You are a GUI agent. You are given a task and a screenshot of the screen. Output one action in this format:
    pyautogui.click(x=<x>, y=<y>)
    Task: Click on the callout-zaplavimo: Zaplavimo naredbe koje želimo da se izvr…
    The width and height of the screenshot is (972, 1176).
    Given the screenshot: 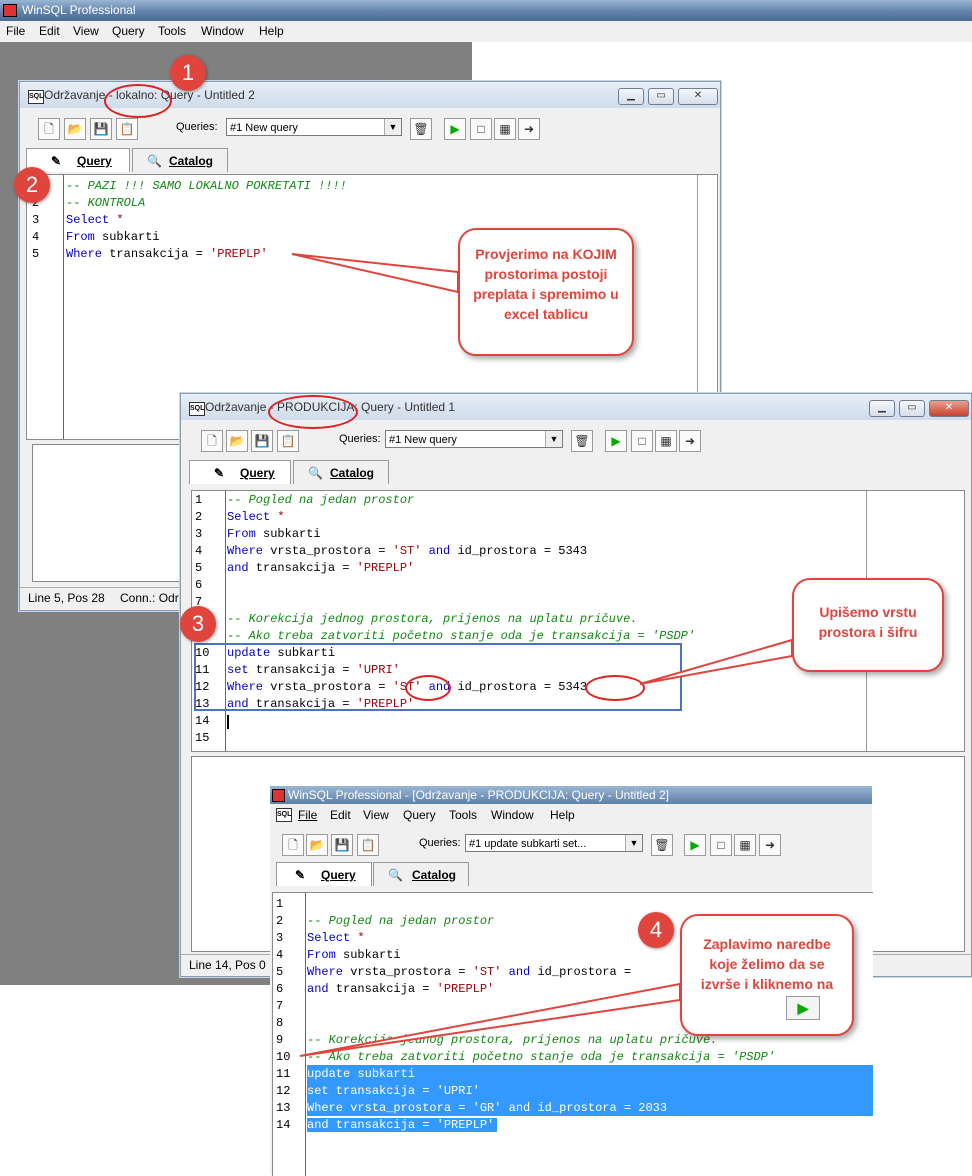 What is the action you would take?
    pyautogui.click(x=767, y=975)
    